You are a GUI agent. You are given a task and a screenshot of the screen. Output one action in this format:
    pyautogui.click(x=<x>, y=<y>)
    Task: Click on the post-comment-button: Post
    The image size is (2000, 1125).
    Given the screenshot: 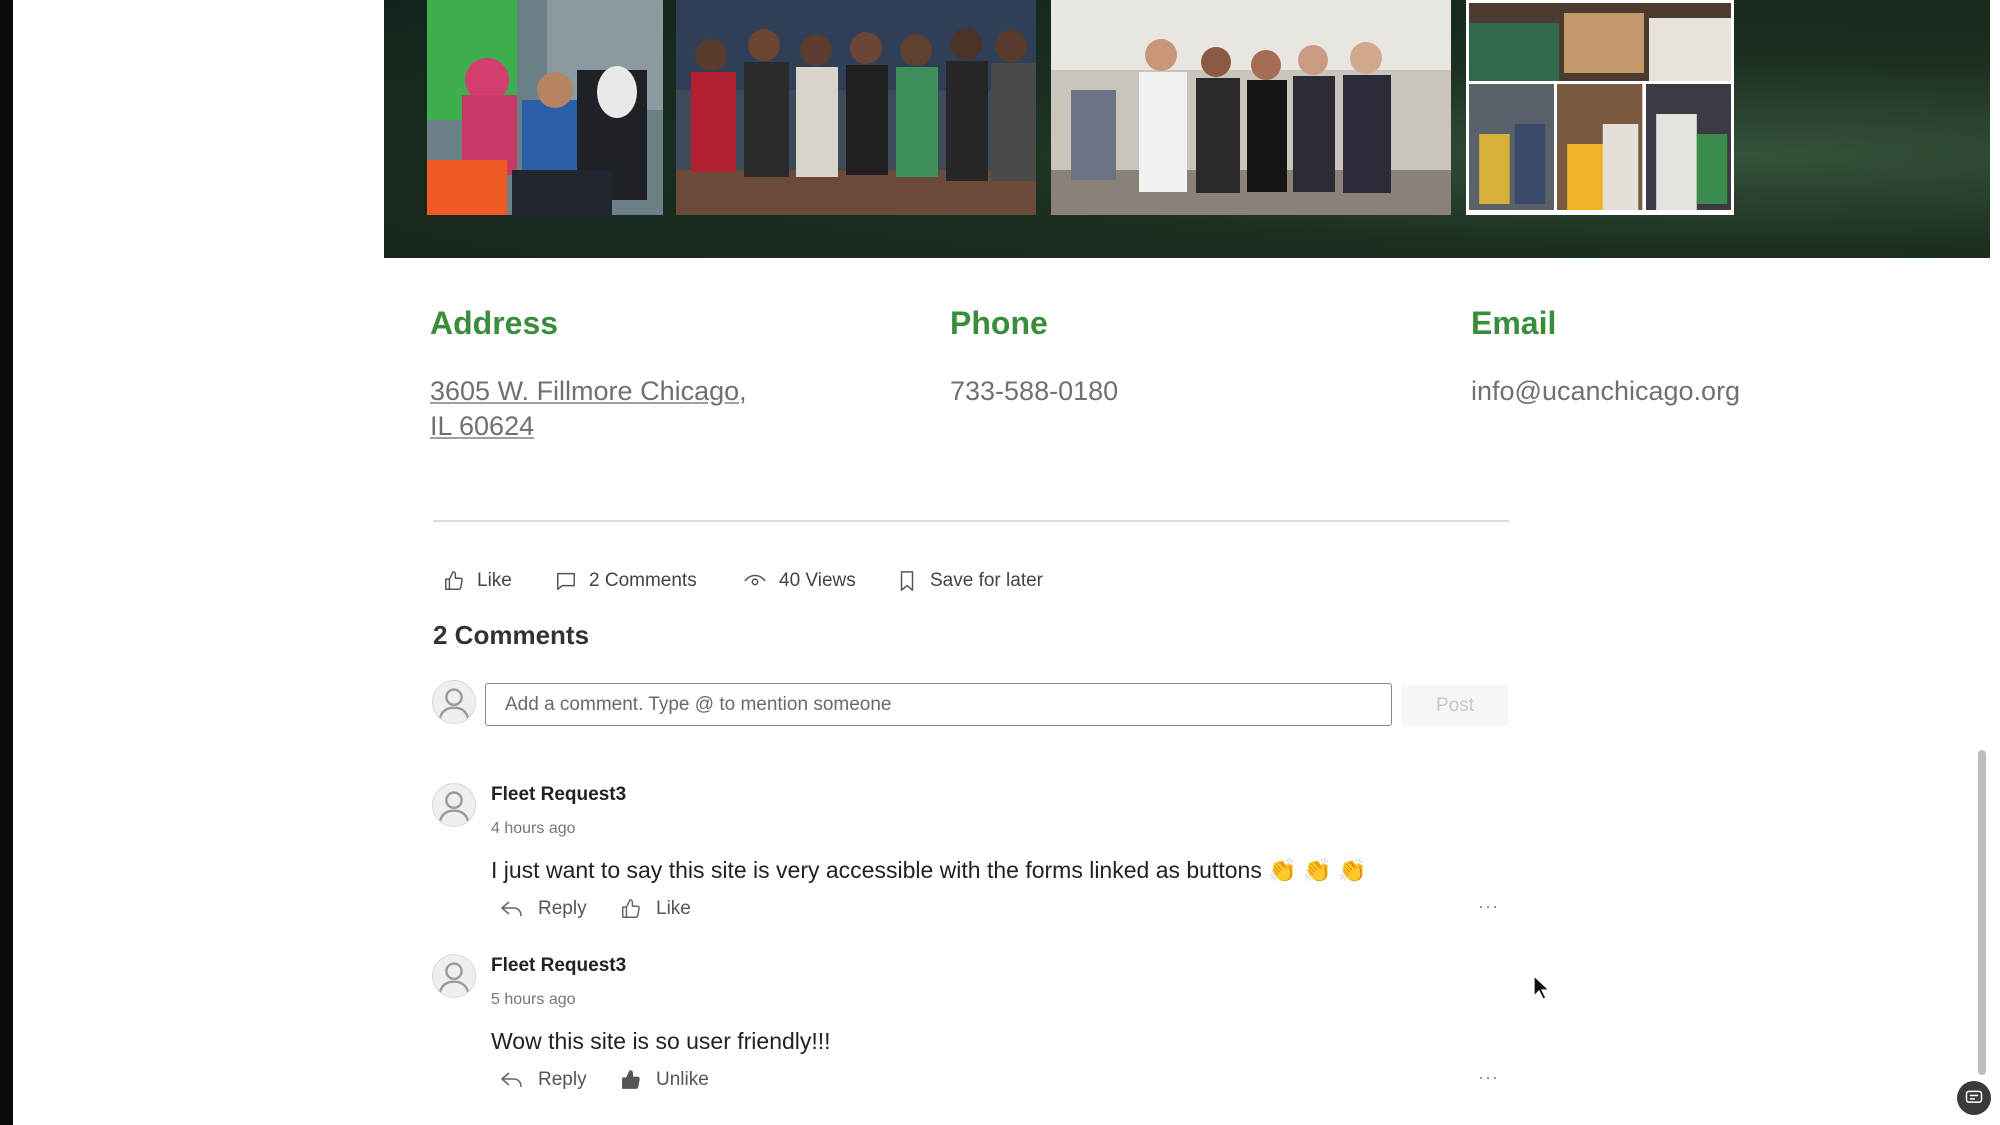 What is the action you would take?
    pyautogui.click(x=1455, y=705)
    